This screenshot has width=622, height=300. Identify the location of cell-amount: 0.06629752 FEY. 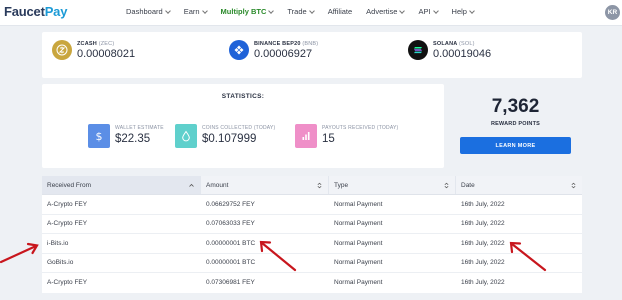
(230, 204).